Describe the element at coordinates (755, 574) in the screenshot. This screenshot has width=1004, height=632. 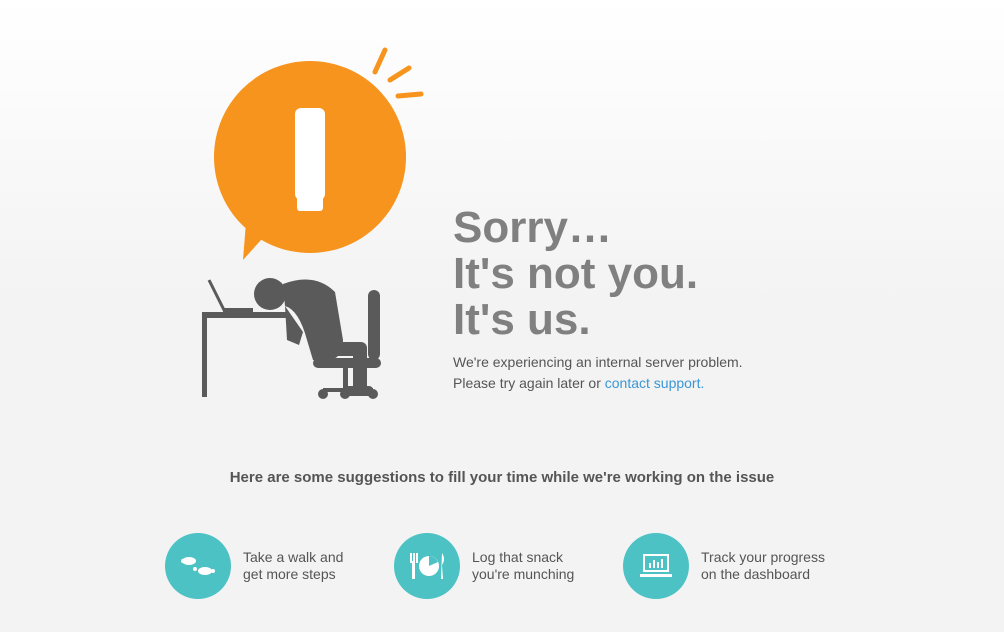
I see `suggestion-dashboard-line-2: on the dashboard` at that location.